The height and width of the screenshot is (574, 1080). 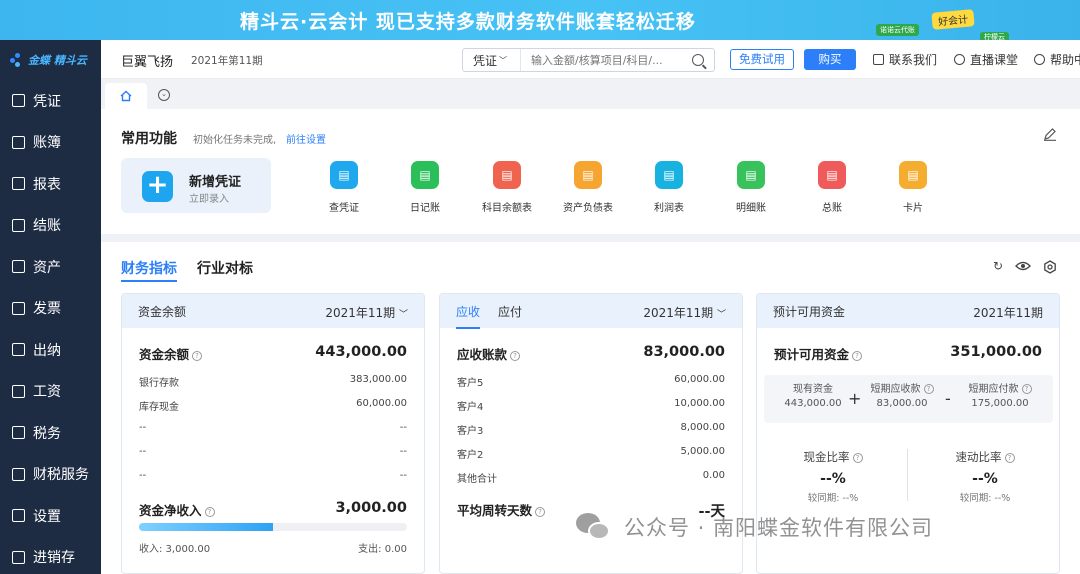 I want to click on sidebar-item-invoice: 发票, so click(x=50, y=309).